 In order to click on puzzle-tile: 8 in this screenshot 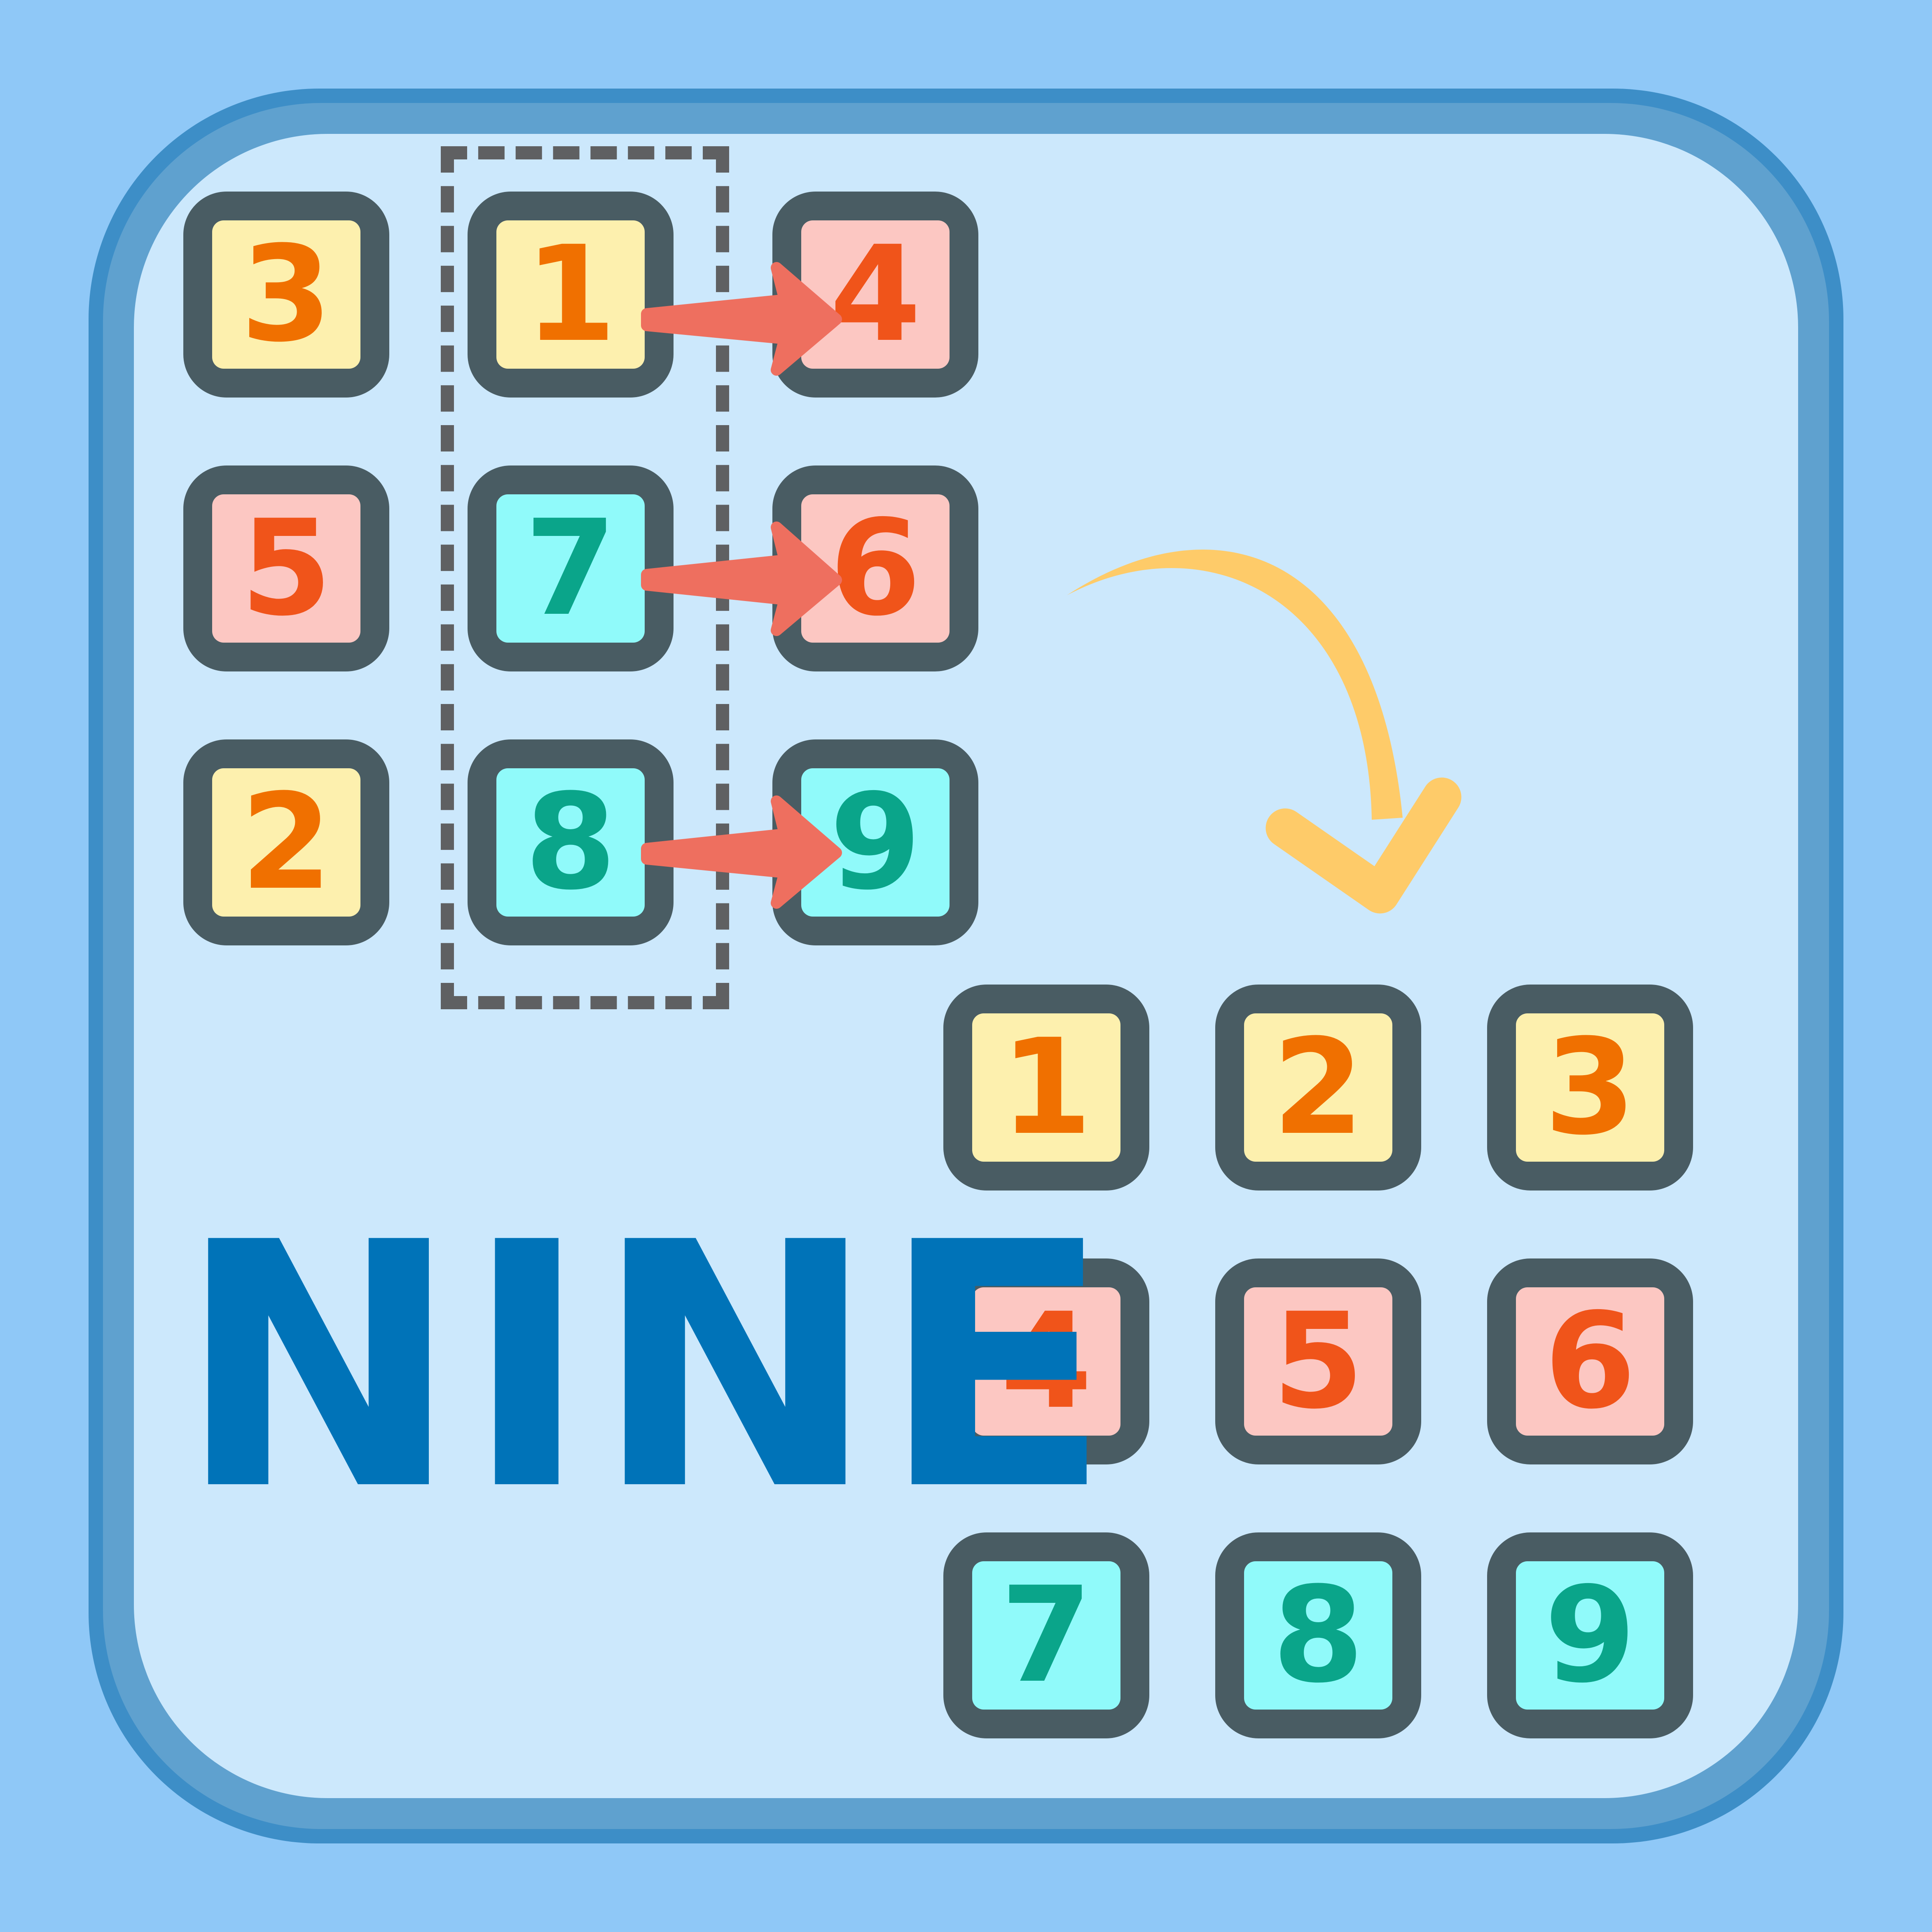, I will do `click(571, 842)`.